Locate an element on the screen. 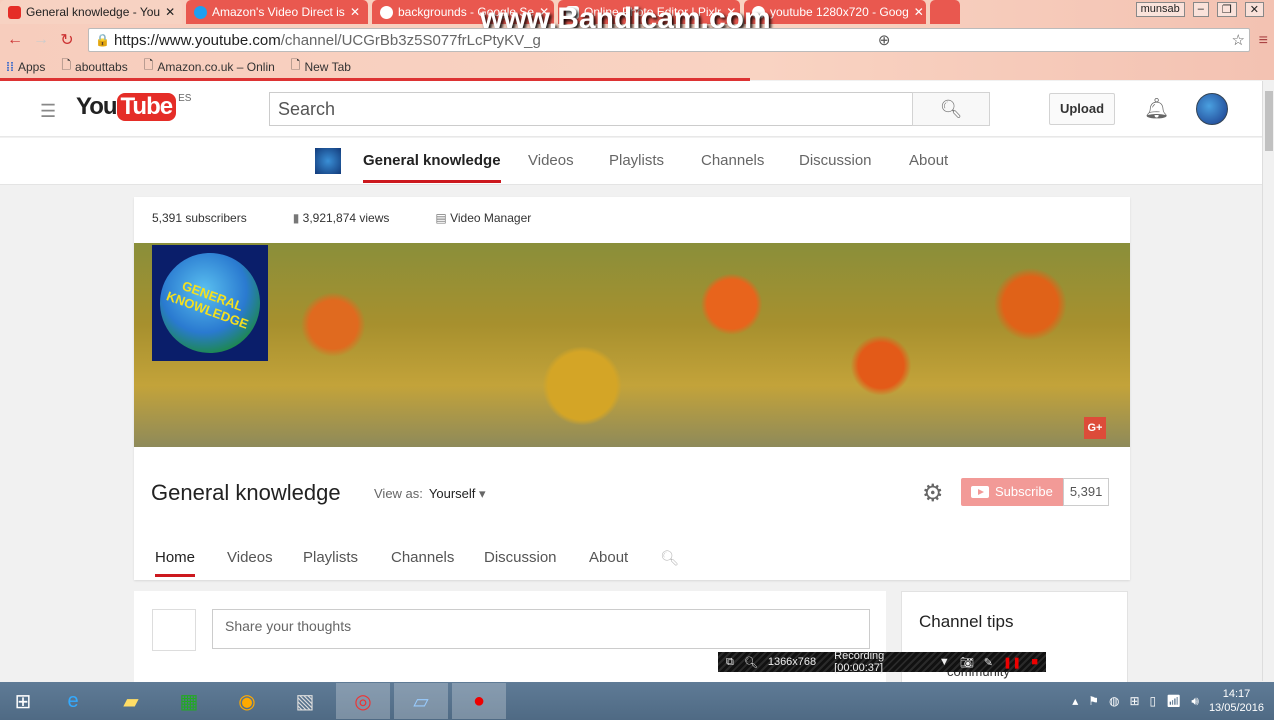 The image size is (1274, 720). dropdown-arrow-icon: ▾ is located at coordinates (482, 493).